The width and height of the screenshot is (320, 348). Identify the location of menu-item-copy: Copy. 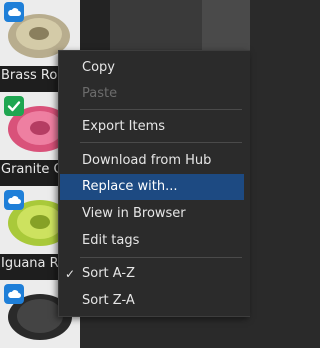
(152, 68).